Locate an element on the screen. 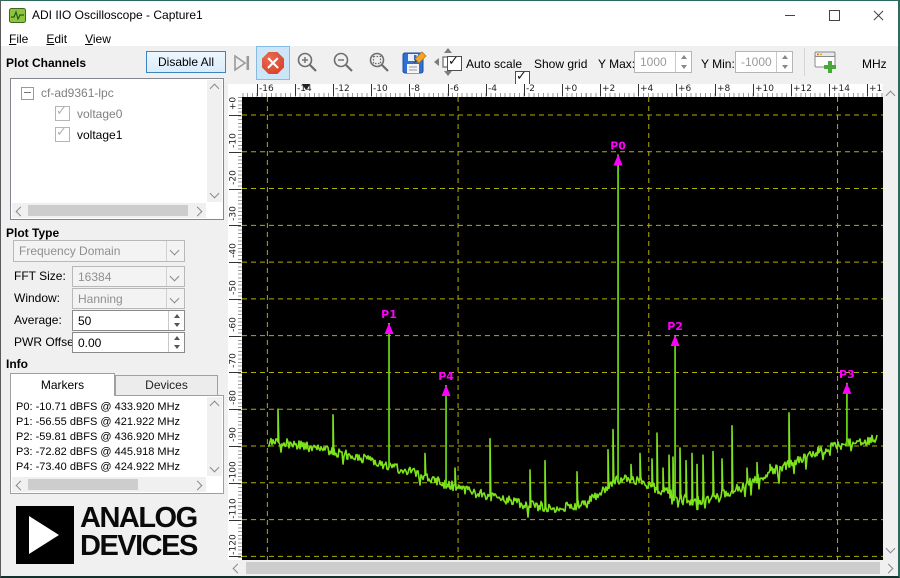 This screenshot has width=900, height=578. field-label: FFT Size: is located at coordinates (40, 276).